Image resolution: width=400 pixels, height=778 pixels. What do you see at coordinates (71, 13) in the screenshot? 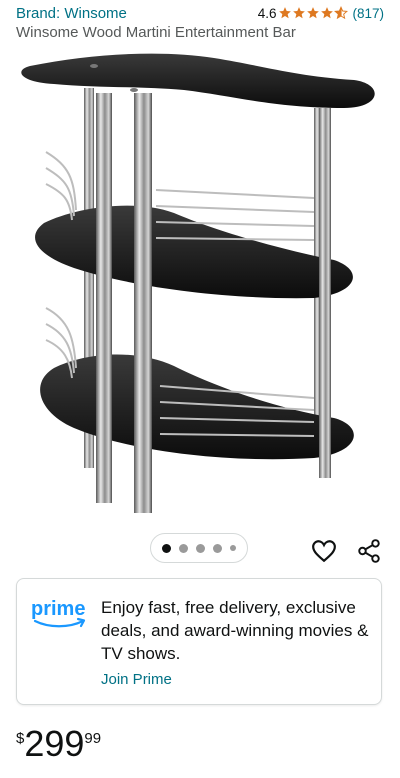
I see `brand-link: Brand: Winsome` at bounding box center [71, 13].